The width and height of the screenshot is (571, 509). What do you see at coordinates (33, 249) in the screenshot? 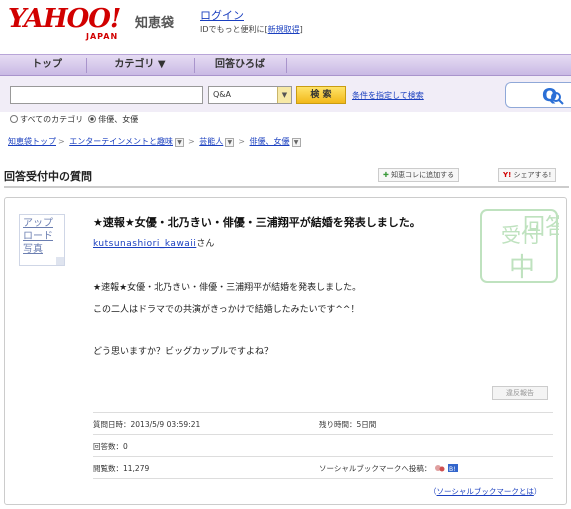
I see `avatar-text-line: 写真` at bounding box center [33, 249].